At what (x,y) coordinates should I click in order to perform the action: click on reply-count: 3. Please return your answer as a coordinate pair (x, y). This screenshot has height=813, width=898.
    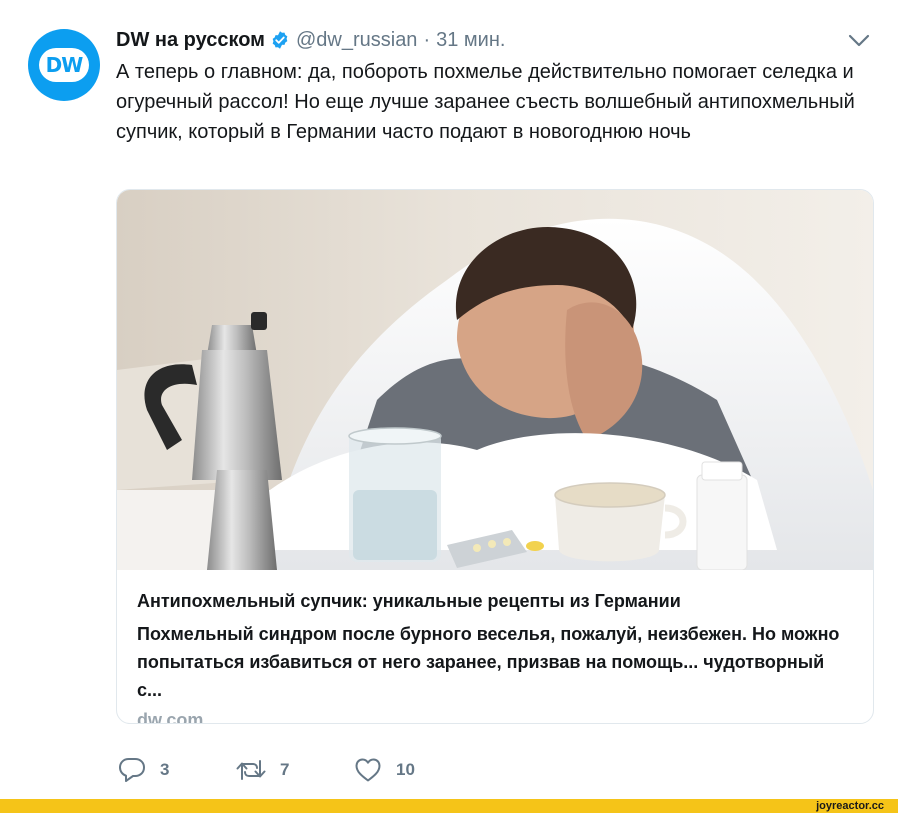
    Looking at the image, I should click on (165, 769).